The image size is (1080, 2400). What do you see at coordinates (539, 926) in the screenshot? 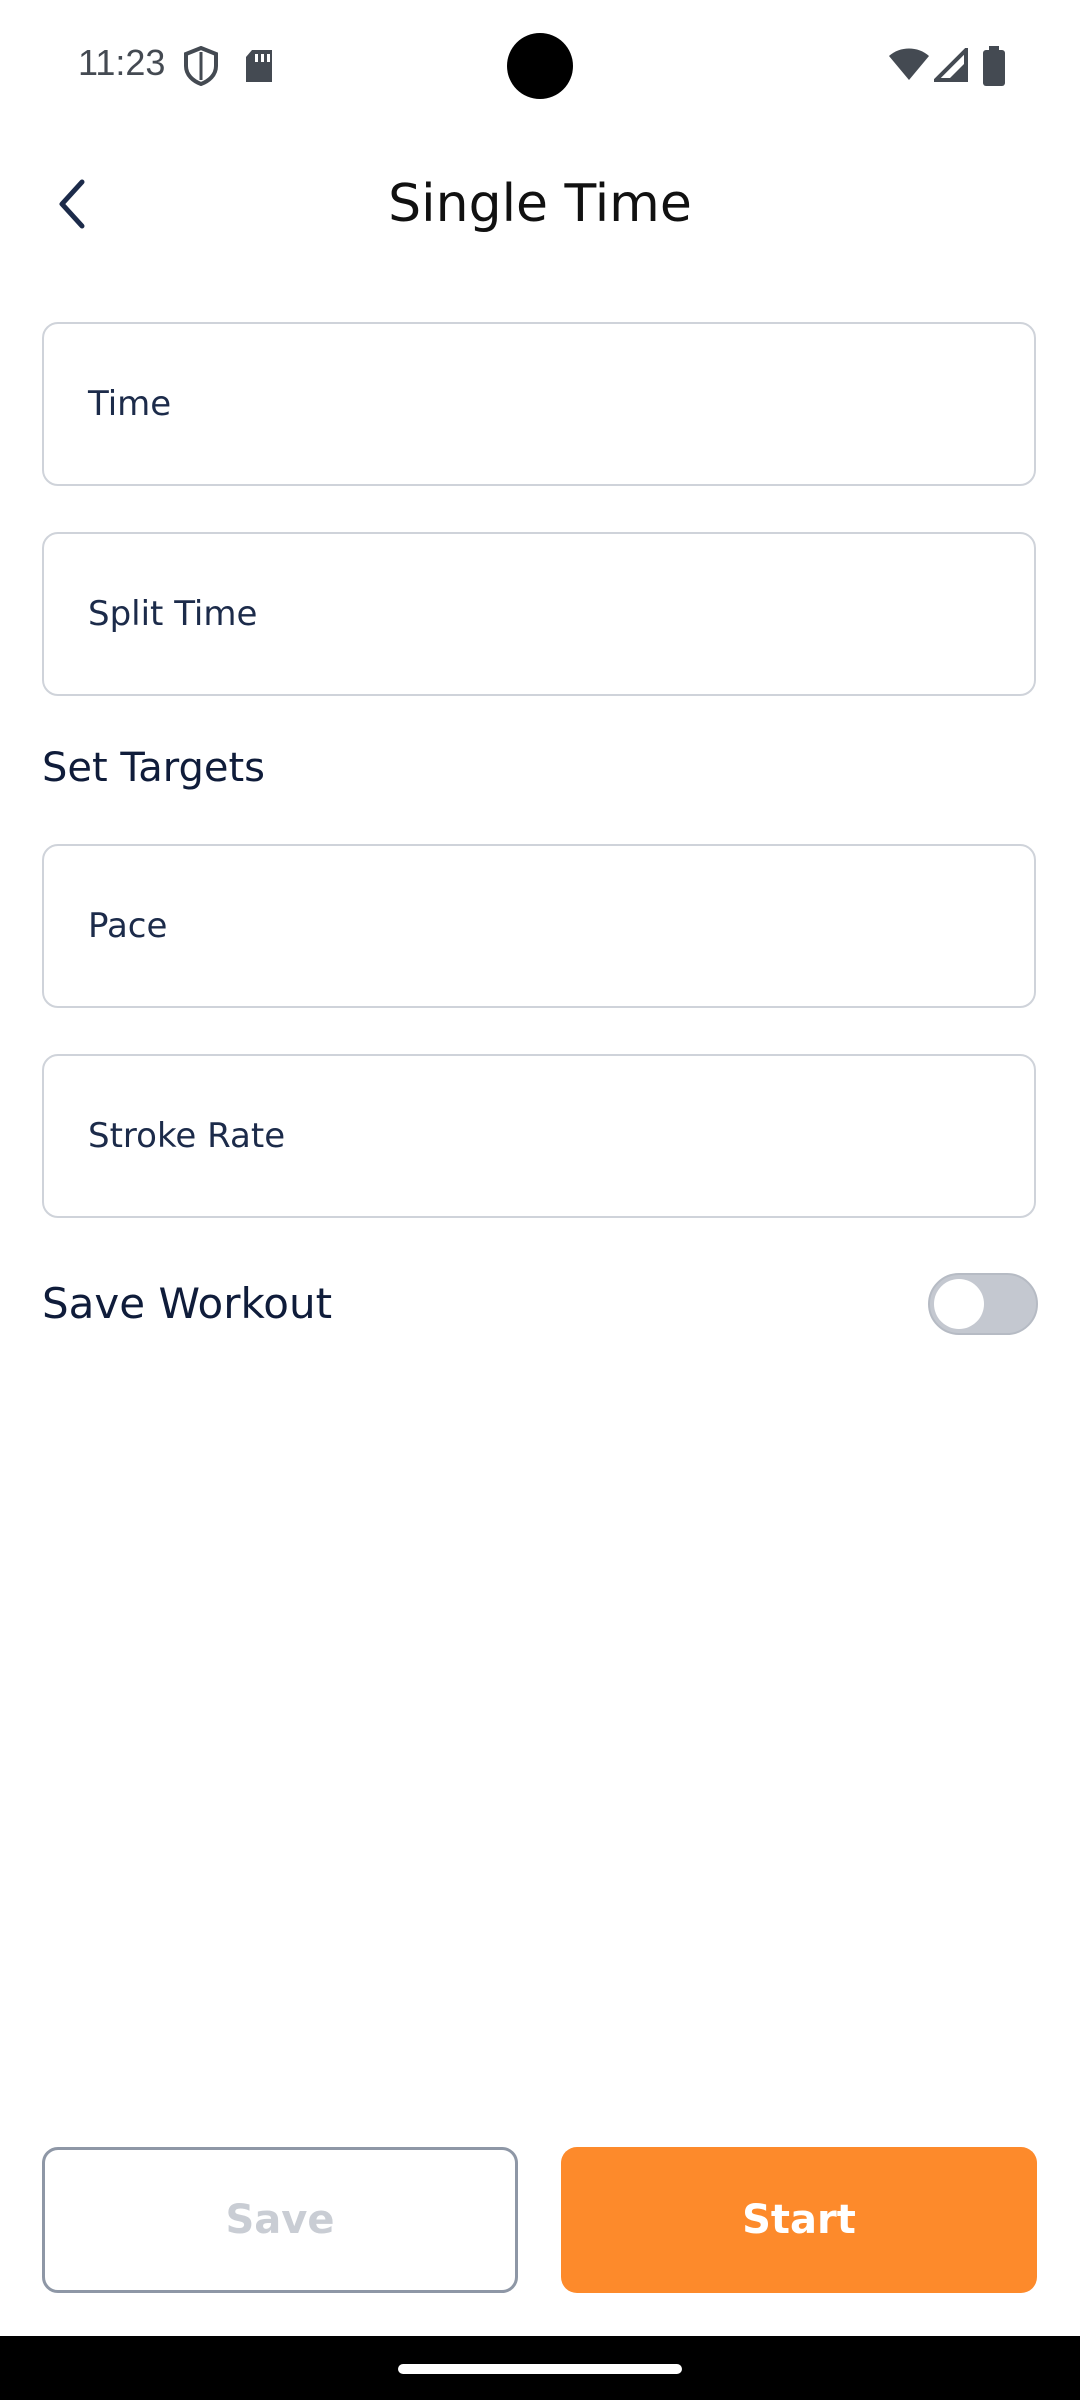
I see `pace-field: Pace` at bounding box center [539, 926].